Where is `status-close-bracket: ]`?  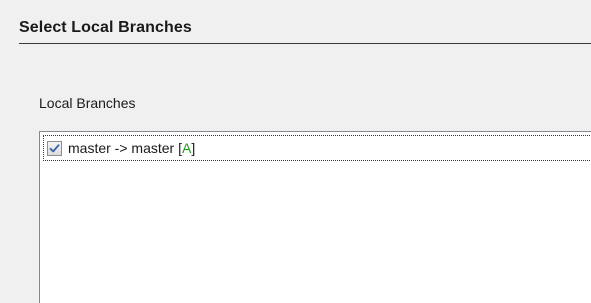
status-close-bracket: ] is located at coordinates (193, 148).